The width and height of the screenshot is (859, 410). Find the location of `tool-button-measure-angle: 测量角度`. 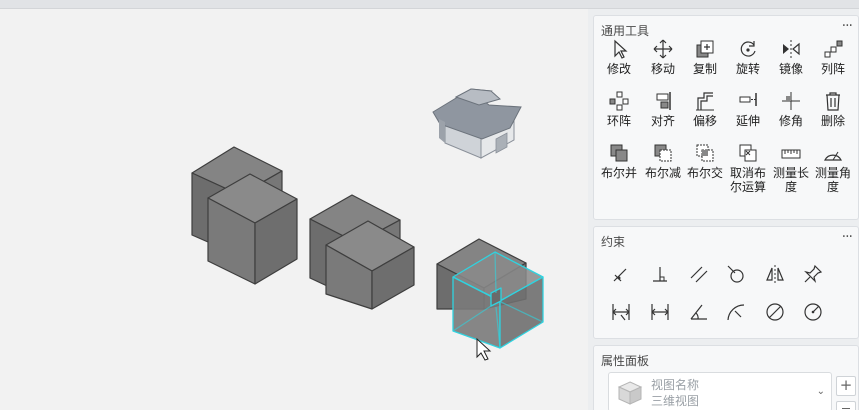

tool-button-measure-angle: 测量角度 is located at coordinates (833, 168).